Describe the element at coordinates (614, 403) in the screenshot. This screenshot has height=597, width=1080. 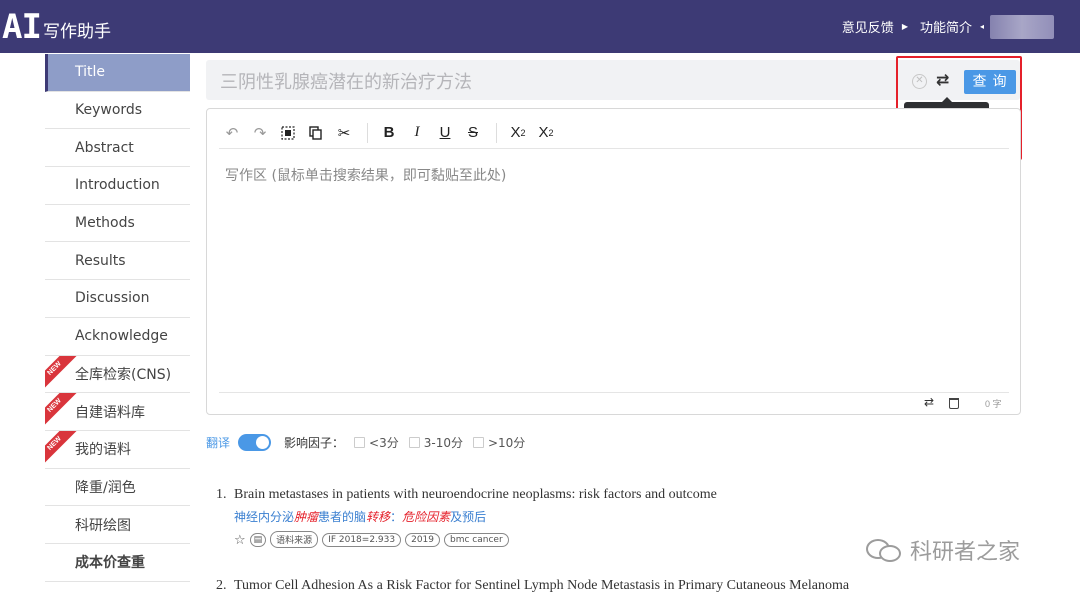
I see `editor-footer: ⇄ 0 字` at that location.